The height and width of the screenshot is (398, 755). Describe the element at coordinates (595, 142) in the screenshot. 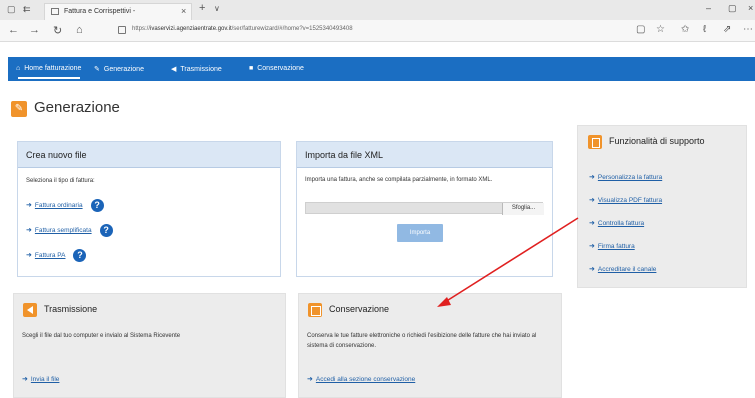

I see `document-icon` at that location.